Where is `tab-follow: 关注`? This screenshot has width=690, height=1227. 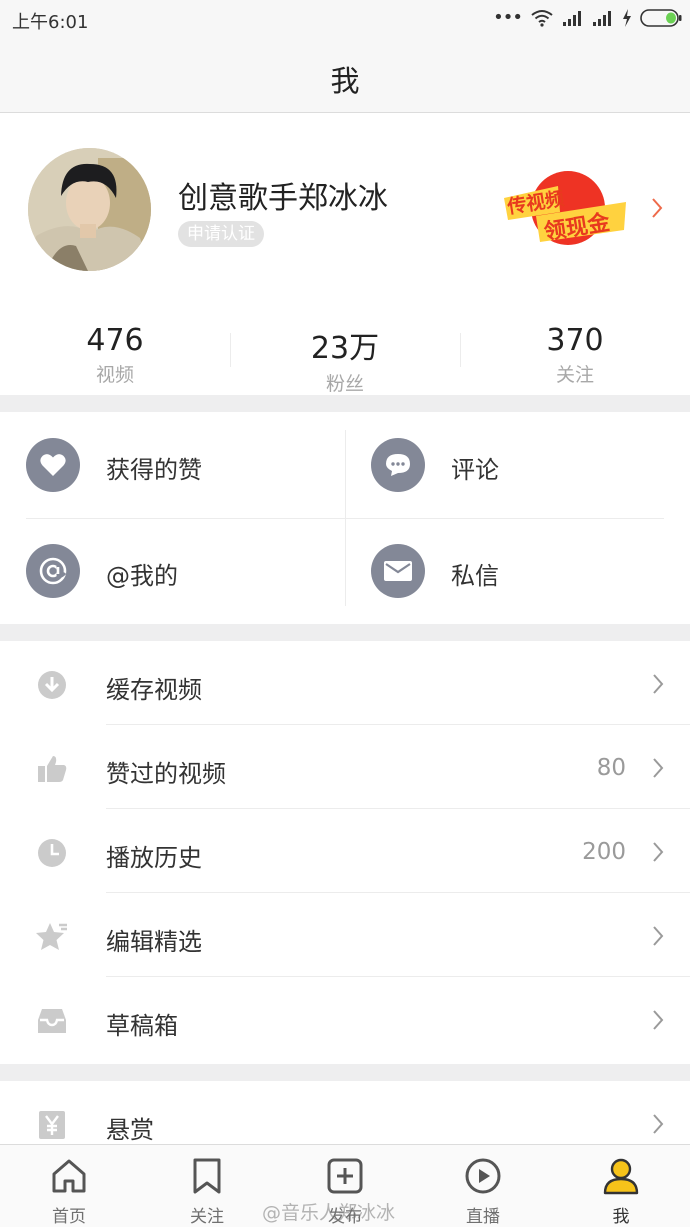
tab-follow: 关注 is located at coordinates (207, 1186).